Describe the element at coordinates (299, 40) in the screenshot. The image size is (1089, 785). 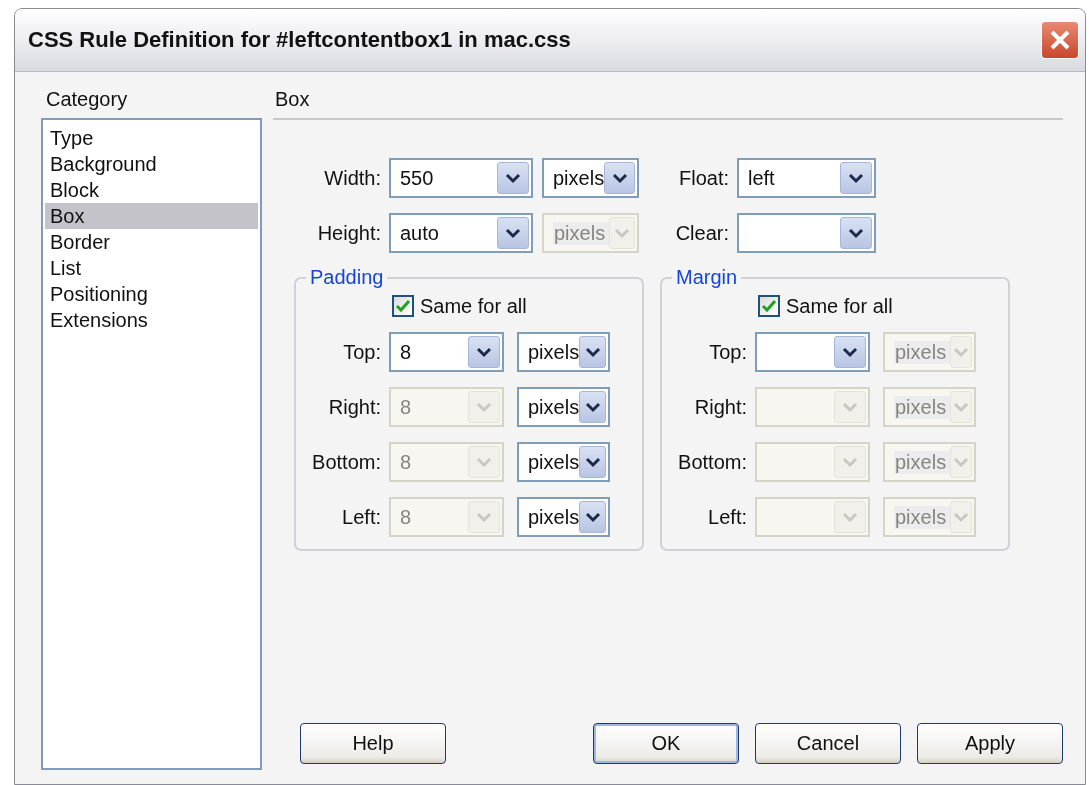
I see `window-title: CSS Rule Definition for #leftcontentbox1 in mac.css` at that location.